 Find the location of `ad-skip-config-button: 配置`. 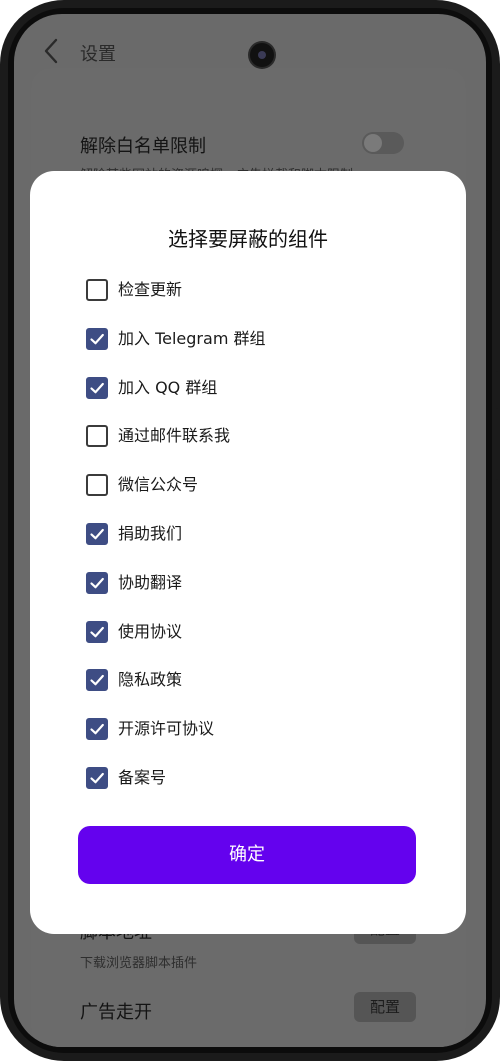

ad-skip-config-button: 配置 is located at coordinates (385, 1007).